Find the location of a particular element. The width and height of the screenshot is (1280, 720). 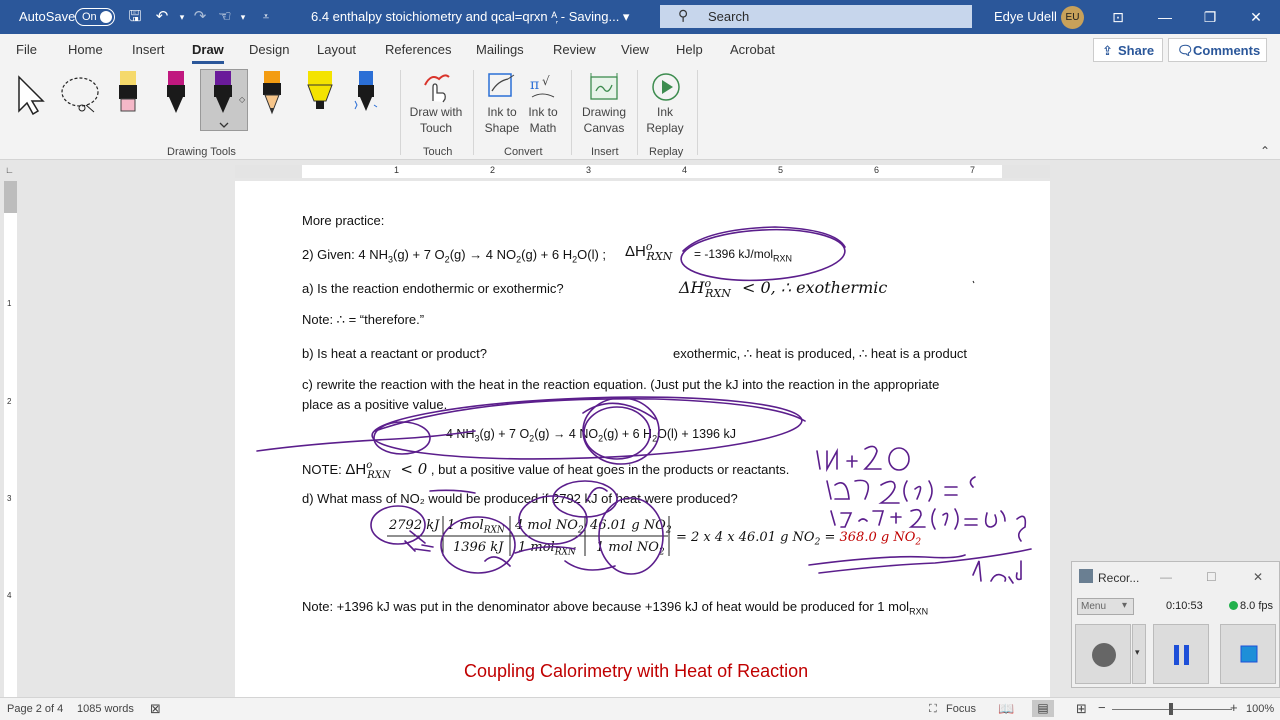

tab-mailings: Mailings is located at coordinates (500, 49).